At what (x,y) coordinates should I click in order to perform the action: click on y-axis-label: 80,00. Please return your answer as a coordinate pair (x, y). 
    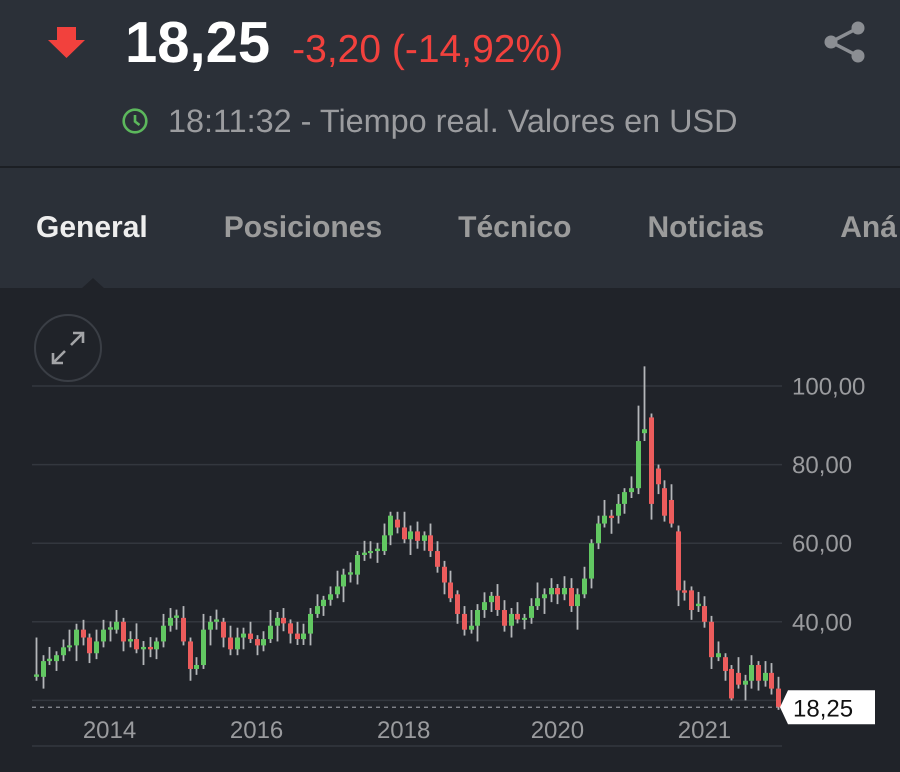
    Looking at the image, I should click on (822, 466).